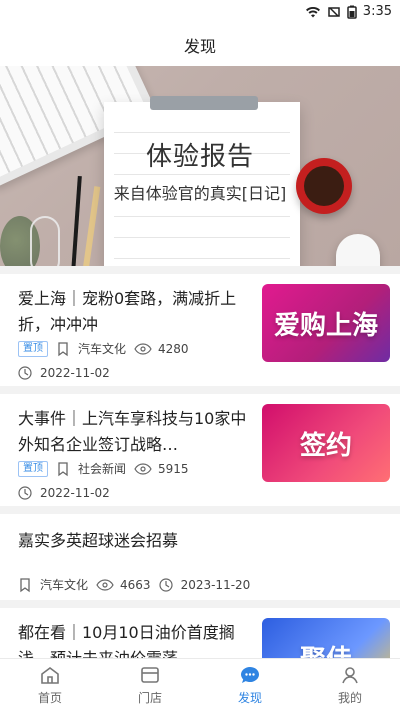 This screenshot has width=400, height=712. I want to click on nav-home: 首页, so click(50, 685).